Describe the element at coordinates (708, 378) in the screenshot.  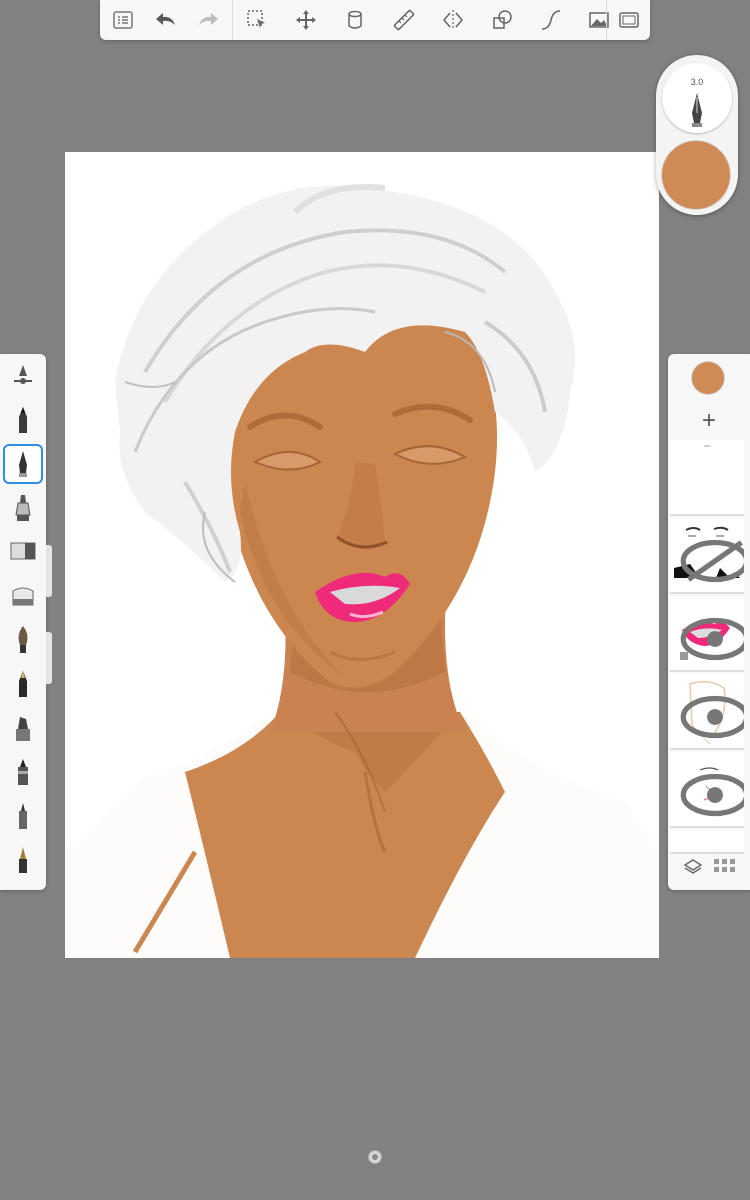
I see `layer-color-swatch` at that location.